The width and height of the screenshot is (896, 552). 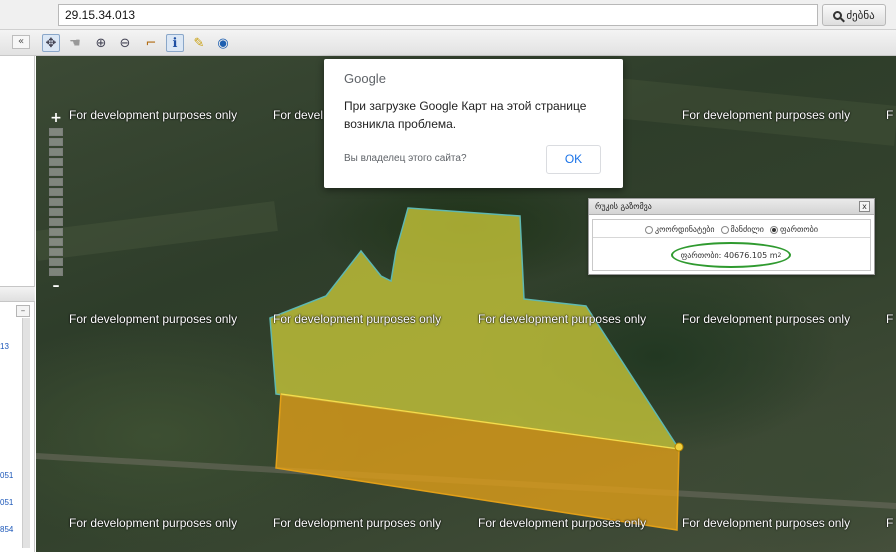 What do you see at coordinates (56, 118) in the screenshot?
I see `zoom-in-button: +` at bounding box center [56, 118].